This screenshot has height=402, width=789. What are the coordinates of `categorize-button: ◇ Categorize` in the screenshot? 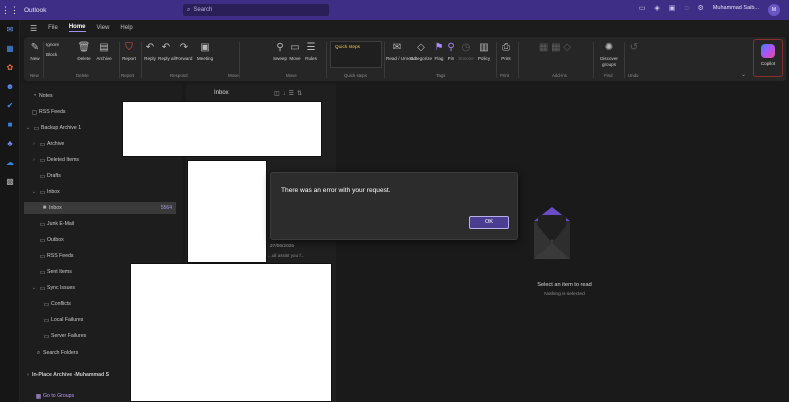 It's located at (421, 51).